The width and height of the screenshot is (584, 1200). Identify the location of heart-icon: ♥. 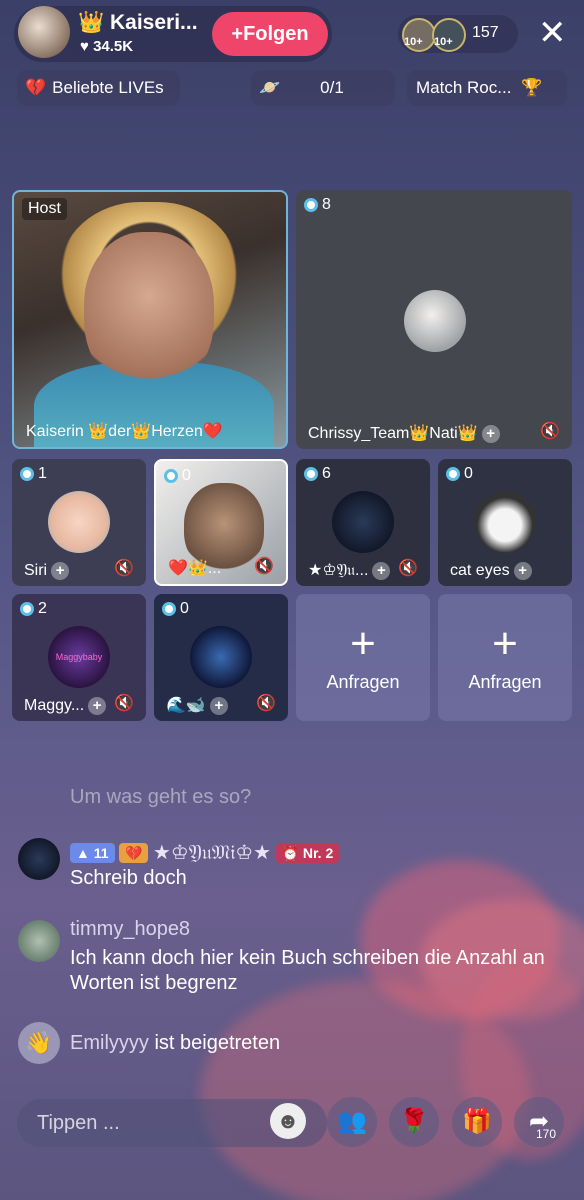
(84, 46).